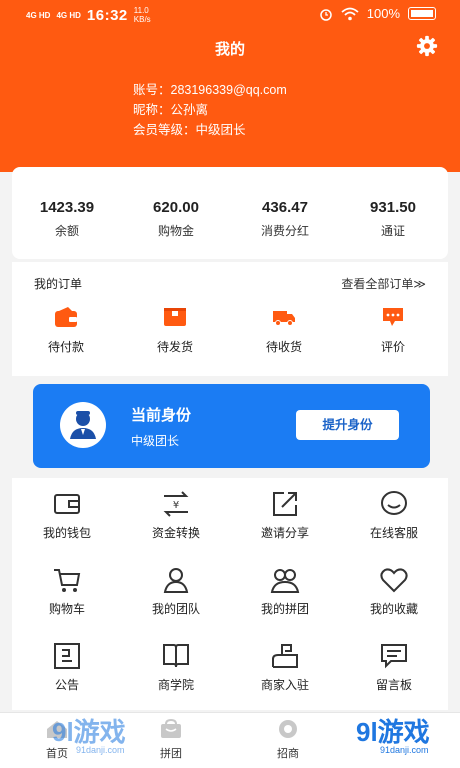 This screenshot has height=768, width=460. I want to click on comment-icon, so click(393, 317).